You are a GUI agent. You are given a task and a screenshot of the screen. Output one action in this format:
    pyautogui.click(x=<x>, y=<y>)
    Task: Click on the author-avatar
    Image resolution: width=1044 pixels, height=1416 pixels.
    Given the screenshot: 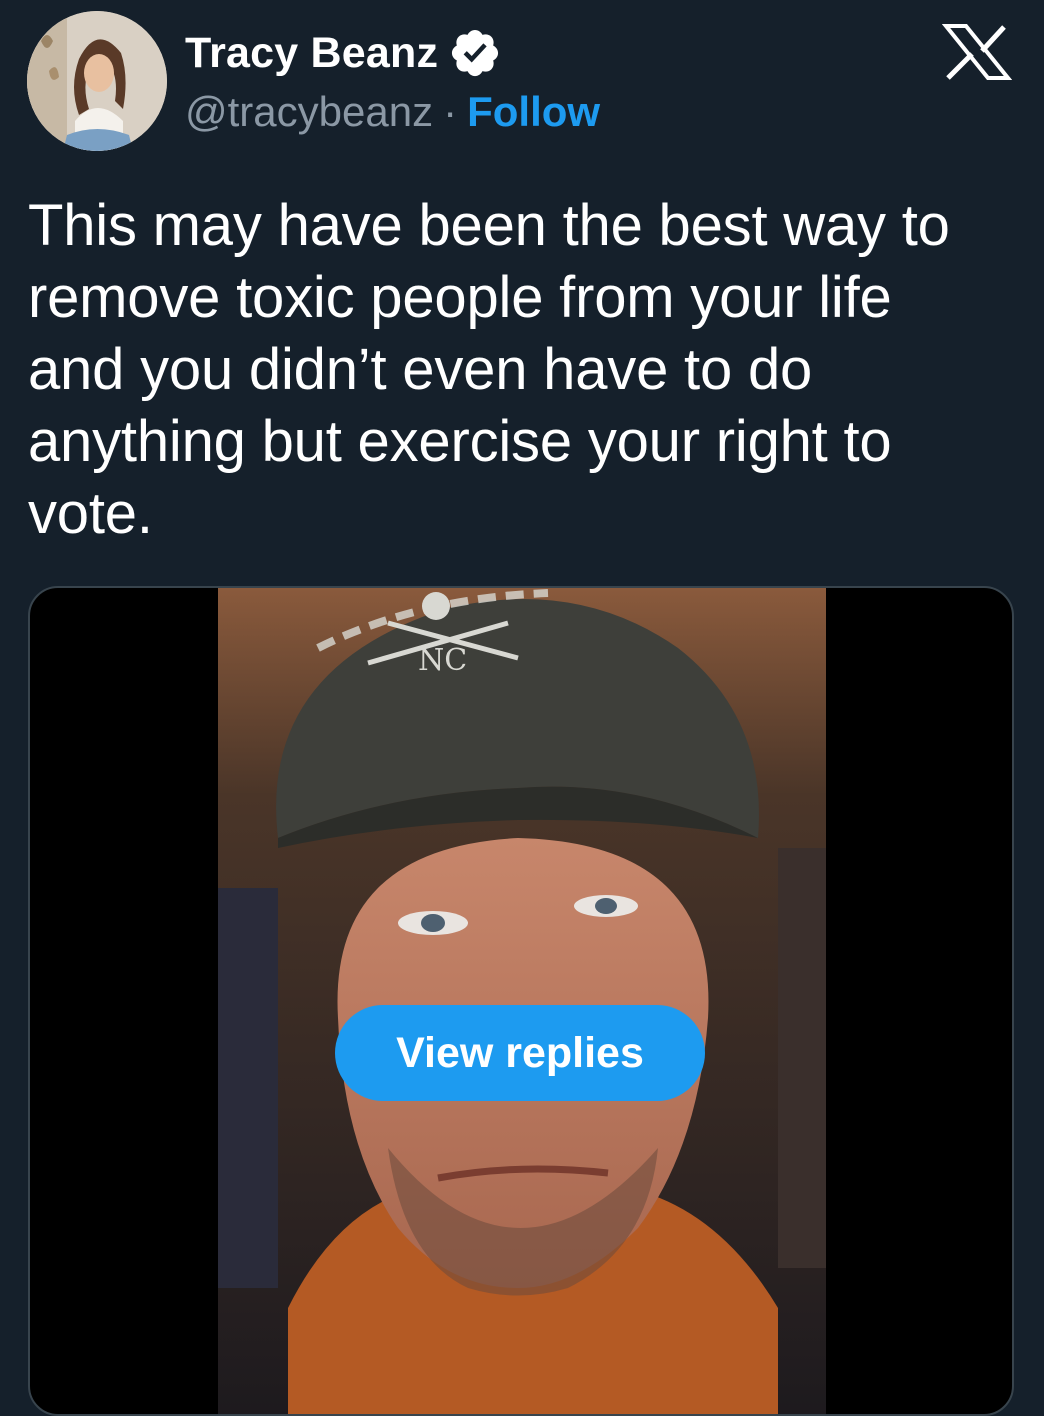 What is the action you would take?
    pyautogui.click(x=97, y=81)
    